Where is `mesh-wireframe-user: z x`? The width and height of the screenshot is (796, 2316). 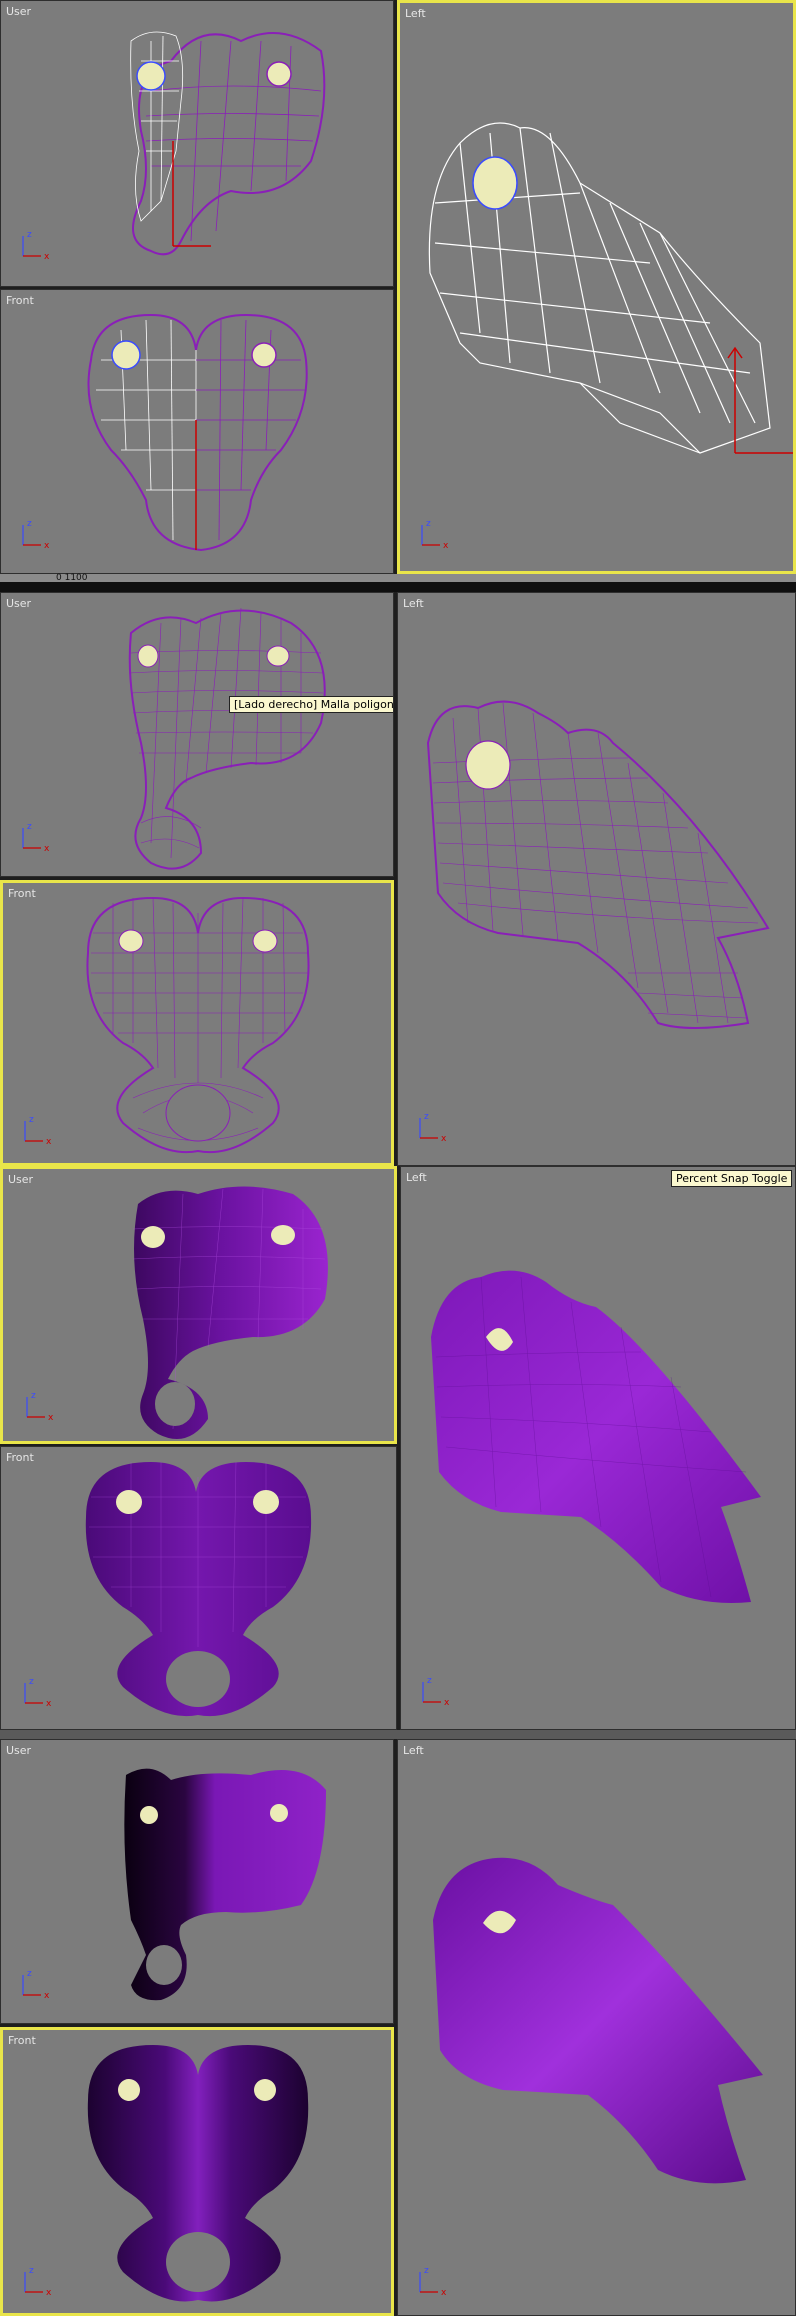
mesh-wireframe-user: z x is located at coordinates (174, 146).